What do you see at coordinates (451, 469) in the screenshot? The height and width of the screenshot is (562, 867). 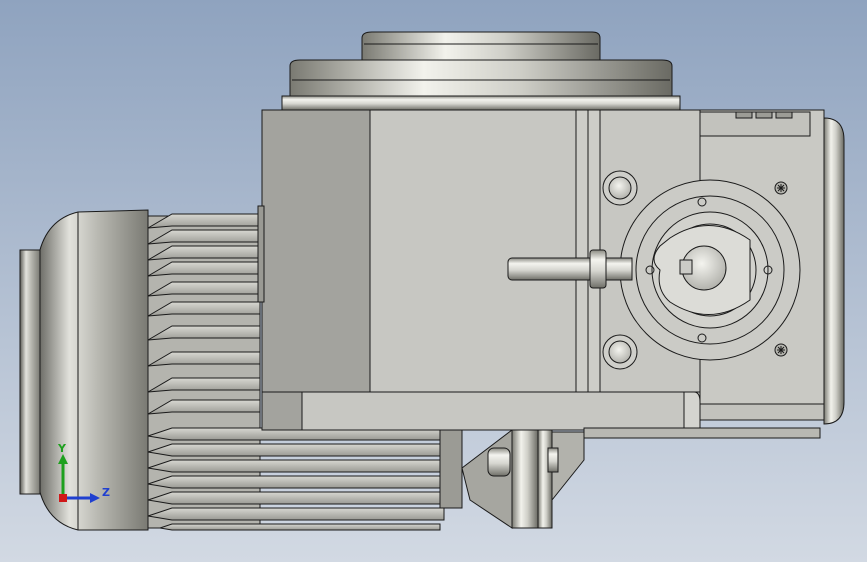 I see `motor-flange-end` at bounding box center [451, 469].